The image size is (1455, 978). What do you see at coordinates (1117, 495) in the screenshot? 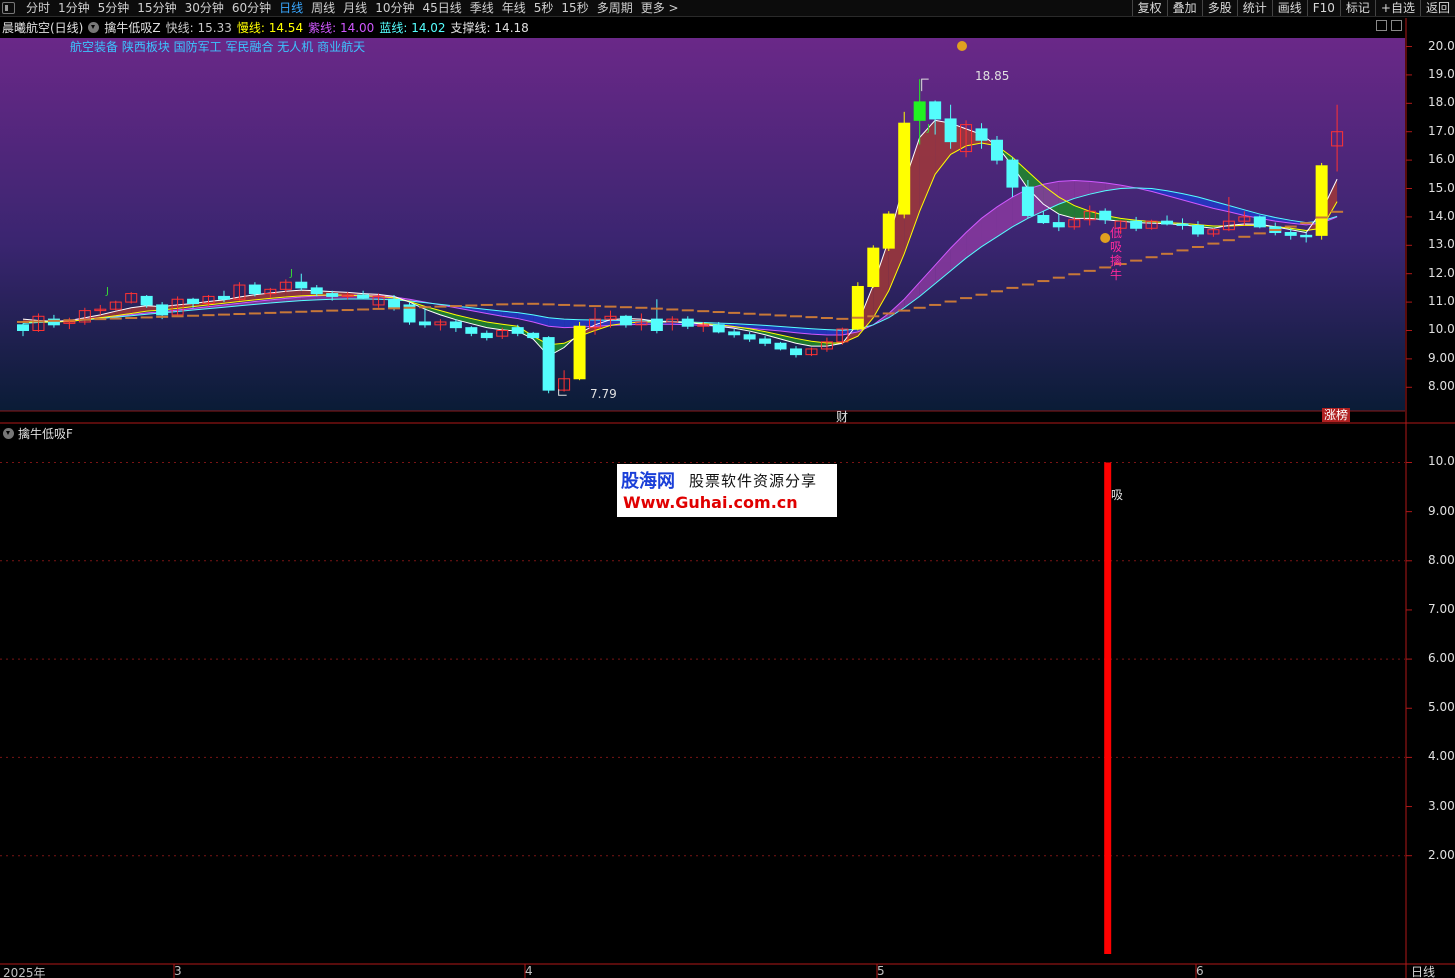
I see `sub-signal-label: 吸` at bounding box center [1117, 495].